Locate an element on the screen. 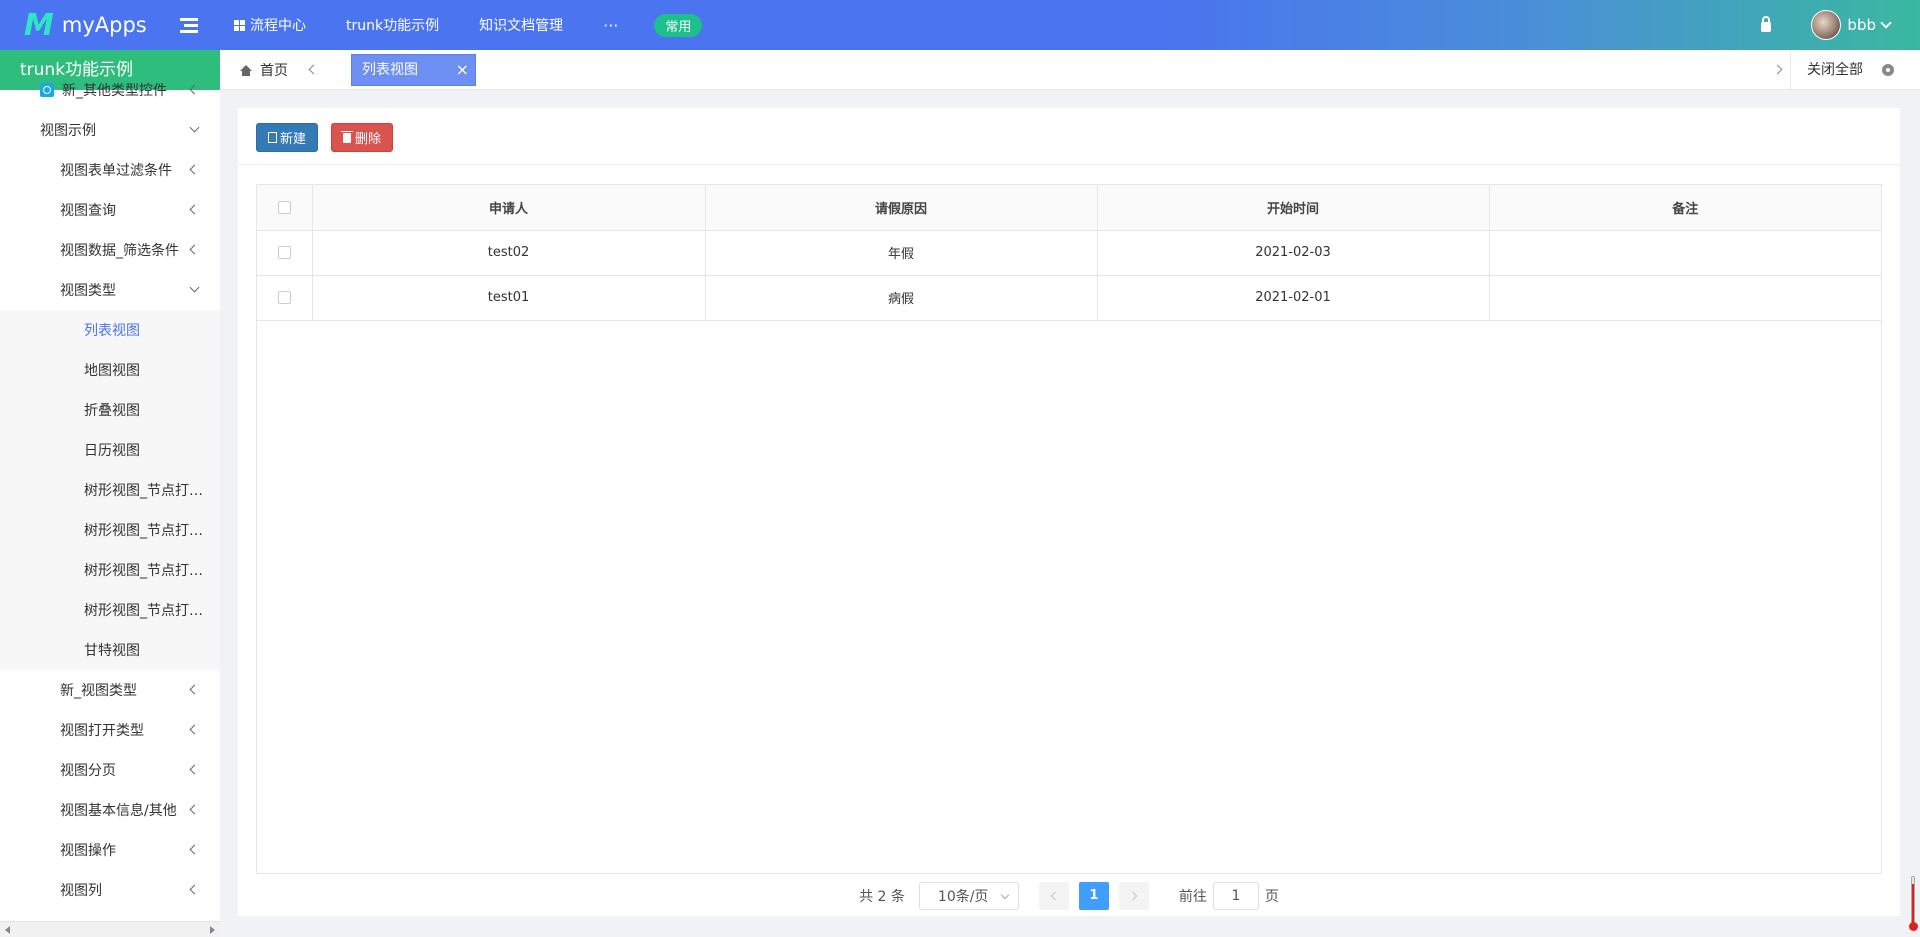 This screenshot has height=937, width=1920. tab-label: 列表视图 is located at coordinates (390, 70).